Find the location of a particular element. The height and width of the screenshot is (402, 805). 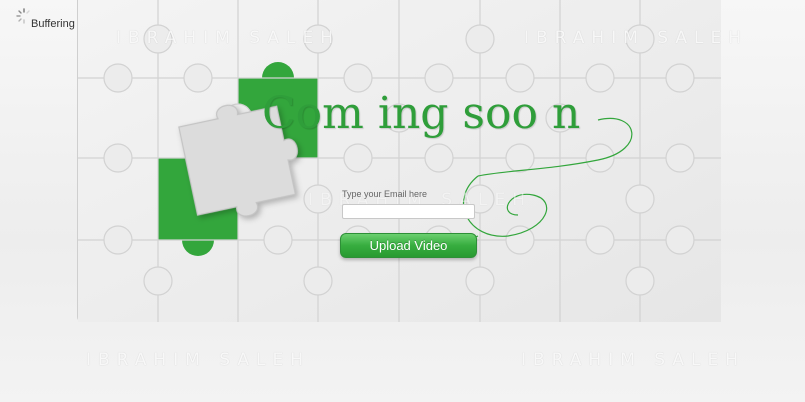

logo-text: Buffering is located at coordinates (53, 24).